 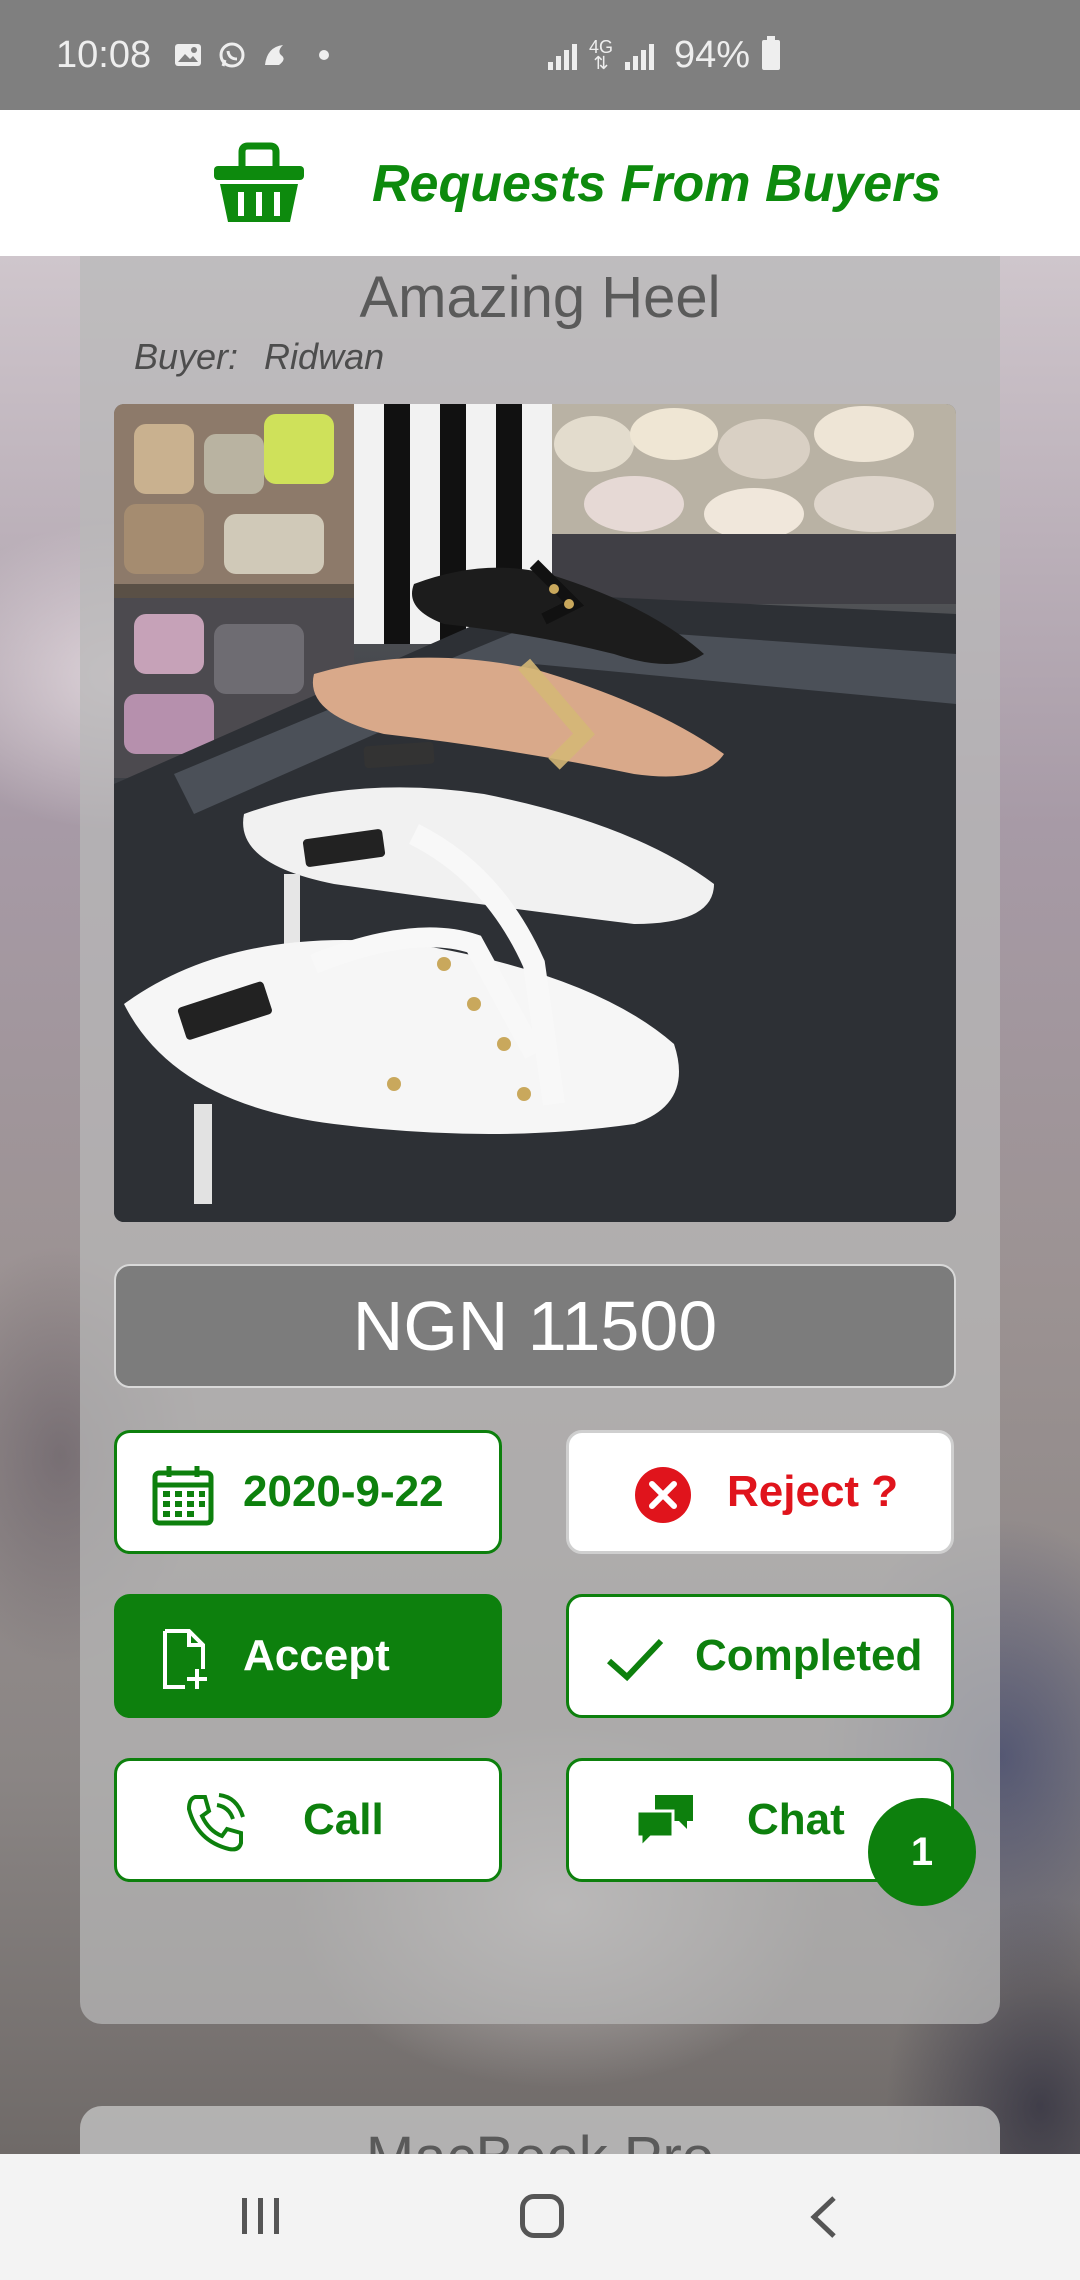 What do you see at coordinates (316, 1655) in the screenshot?
I see `accept-label: Accept` at bounding box center [316, 1655].